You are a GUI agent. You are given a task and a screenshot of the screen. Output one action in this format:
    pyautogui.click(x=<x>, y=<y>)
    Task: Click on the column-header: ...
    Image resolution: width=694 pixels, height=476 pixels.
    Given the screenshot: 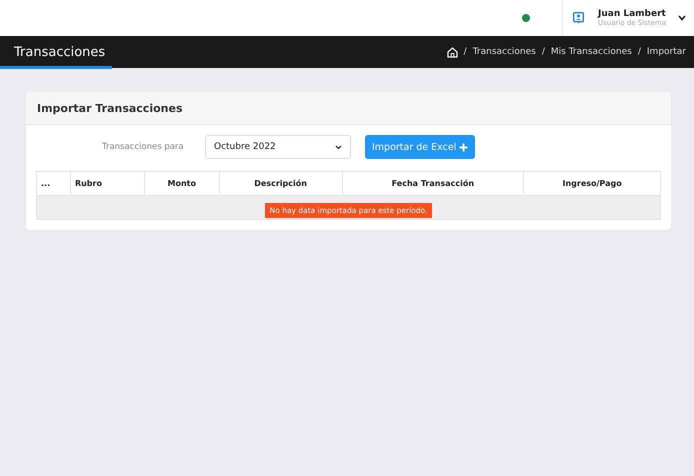 What is the action you would take?
    pyautogui.click(x=53, y=184)
    